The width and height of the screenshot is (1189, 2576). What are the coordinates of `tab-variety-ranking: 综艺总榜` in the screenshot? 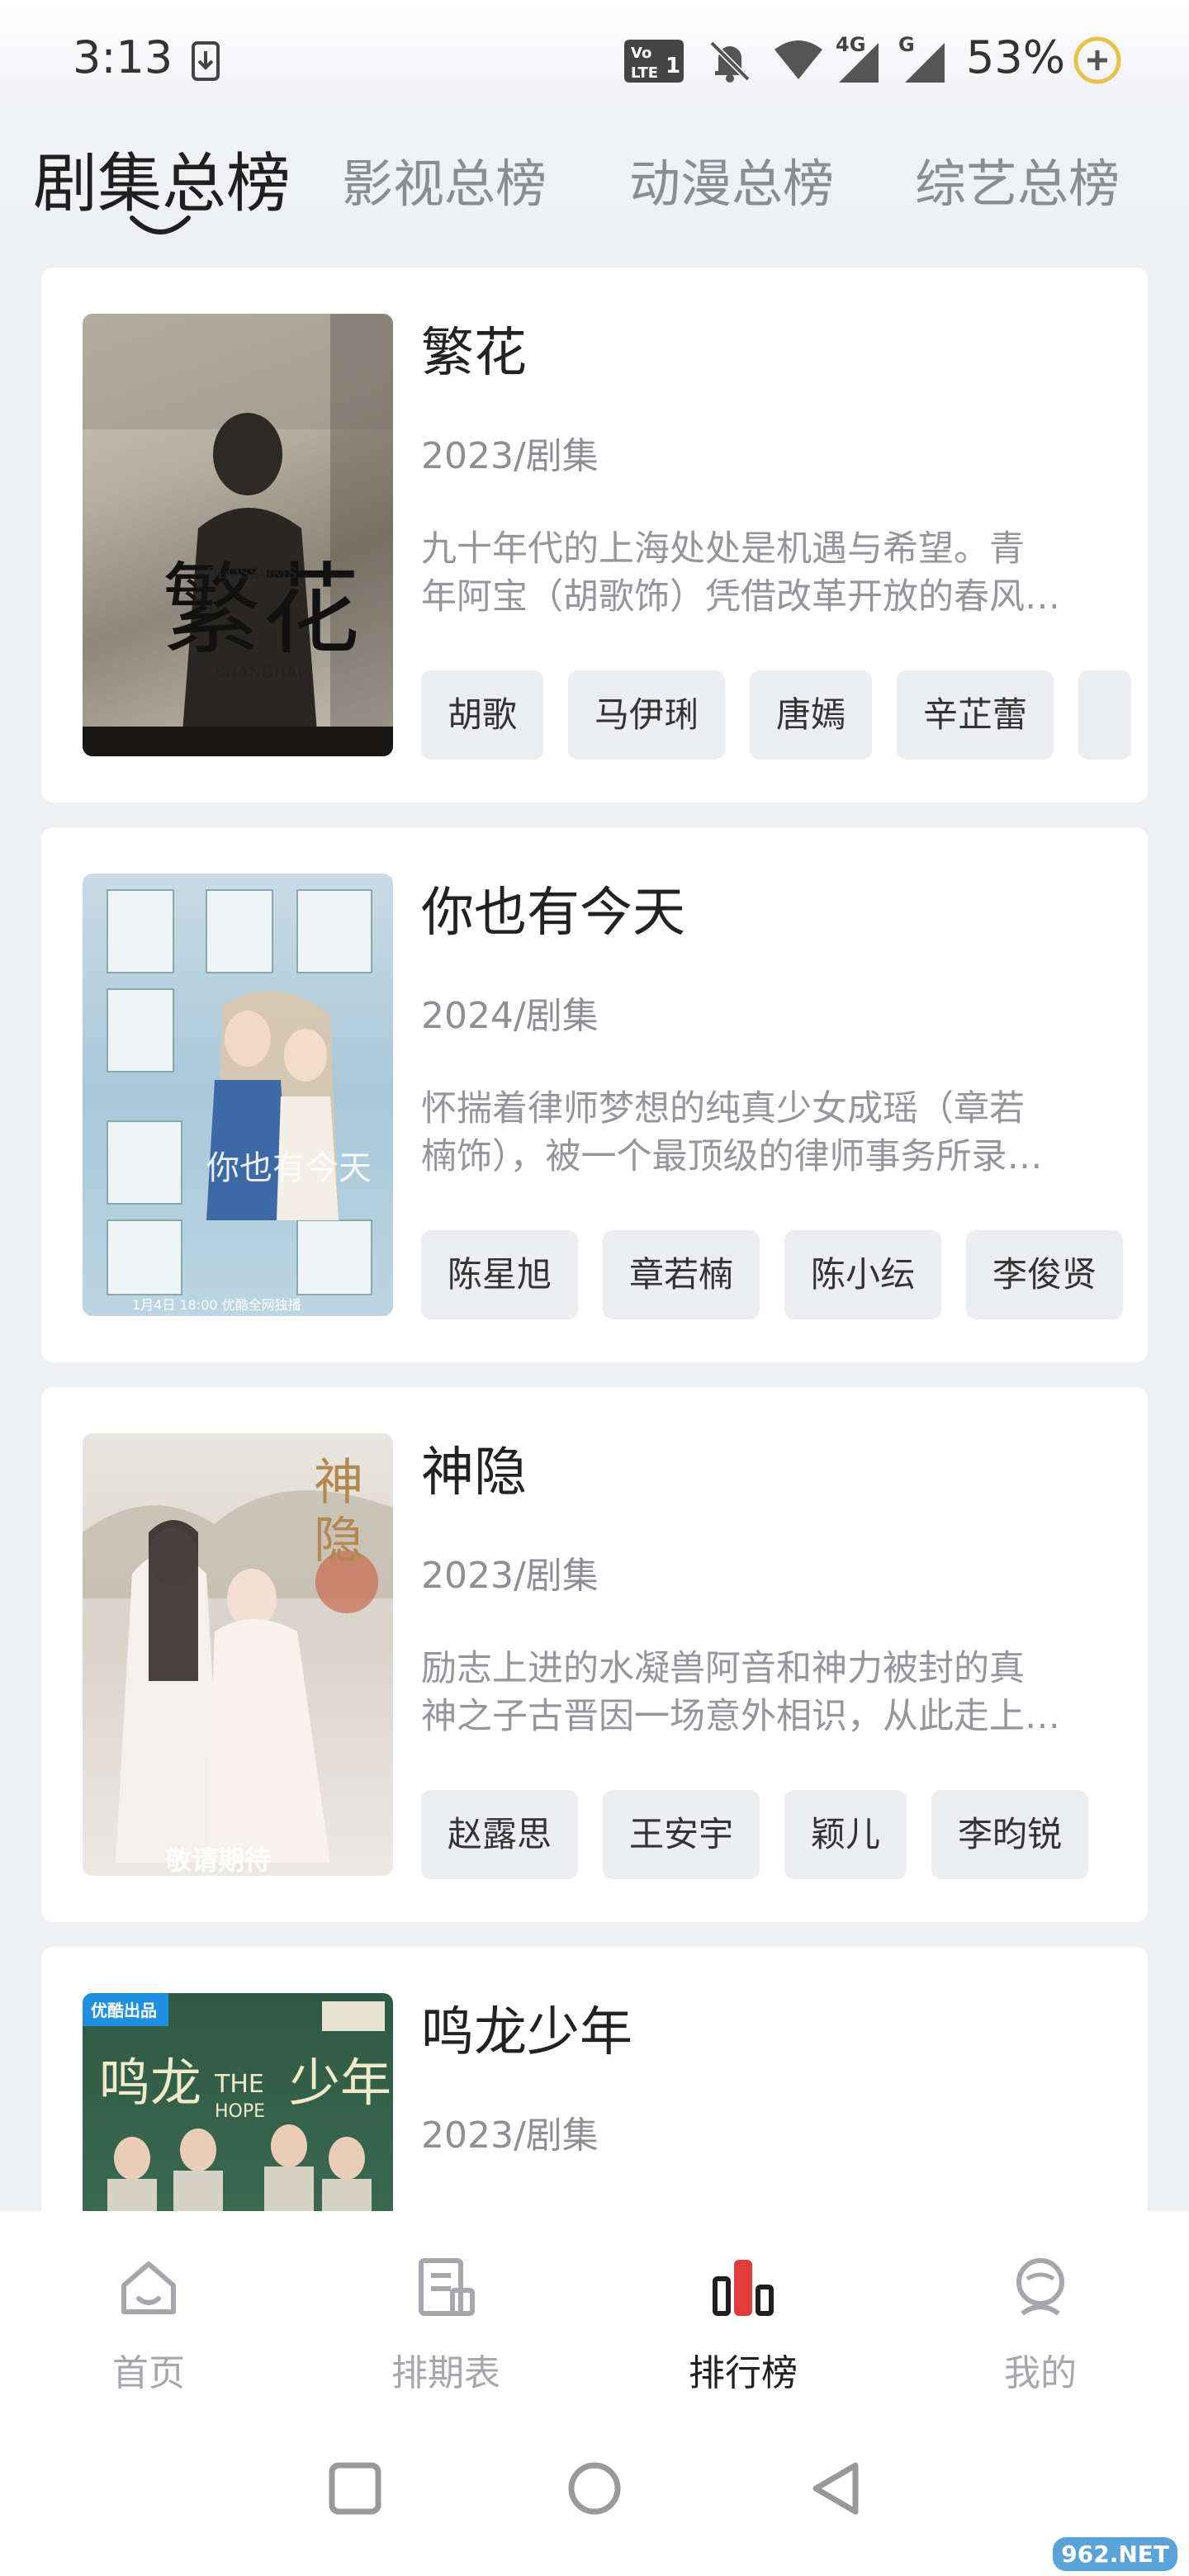 It's located at (1017, 179).